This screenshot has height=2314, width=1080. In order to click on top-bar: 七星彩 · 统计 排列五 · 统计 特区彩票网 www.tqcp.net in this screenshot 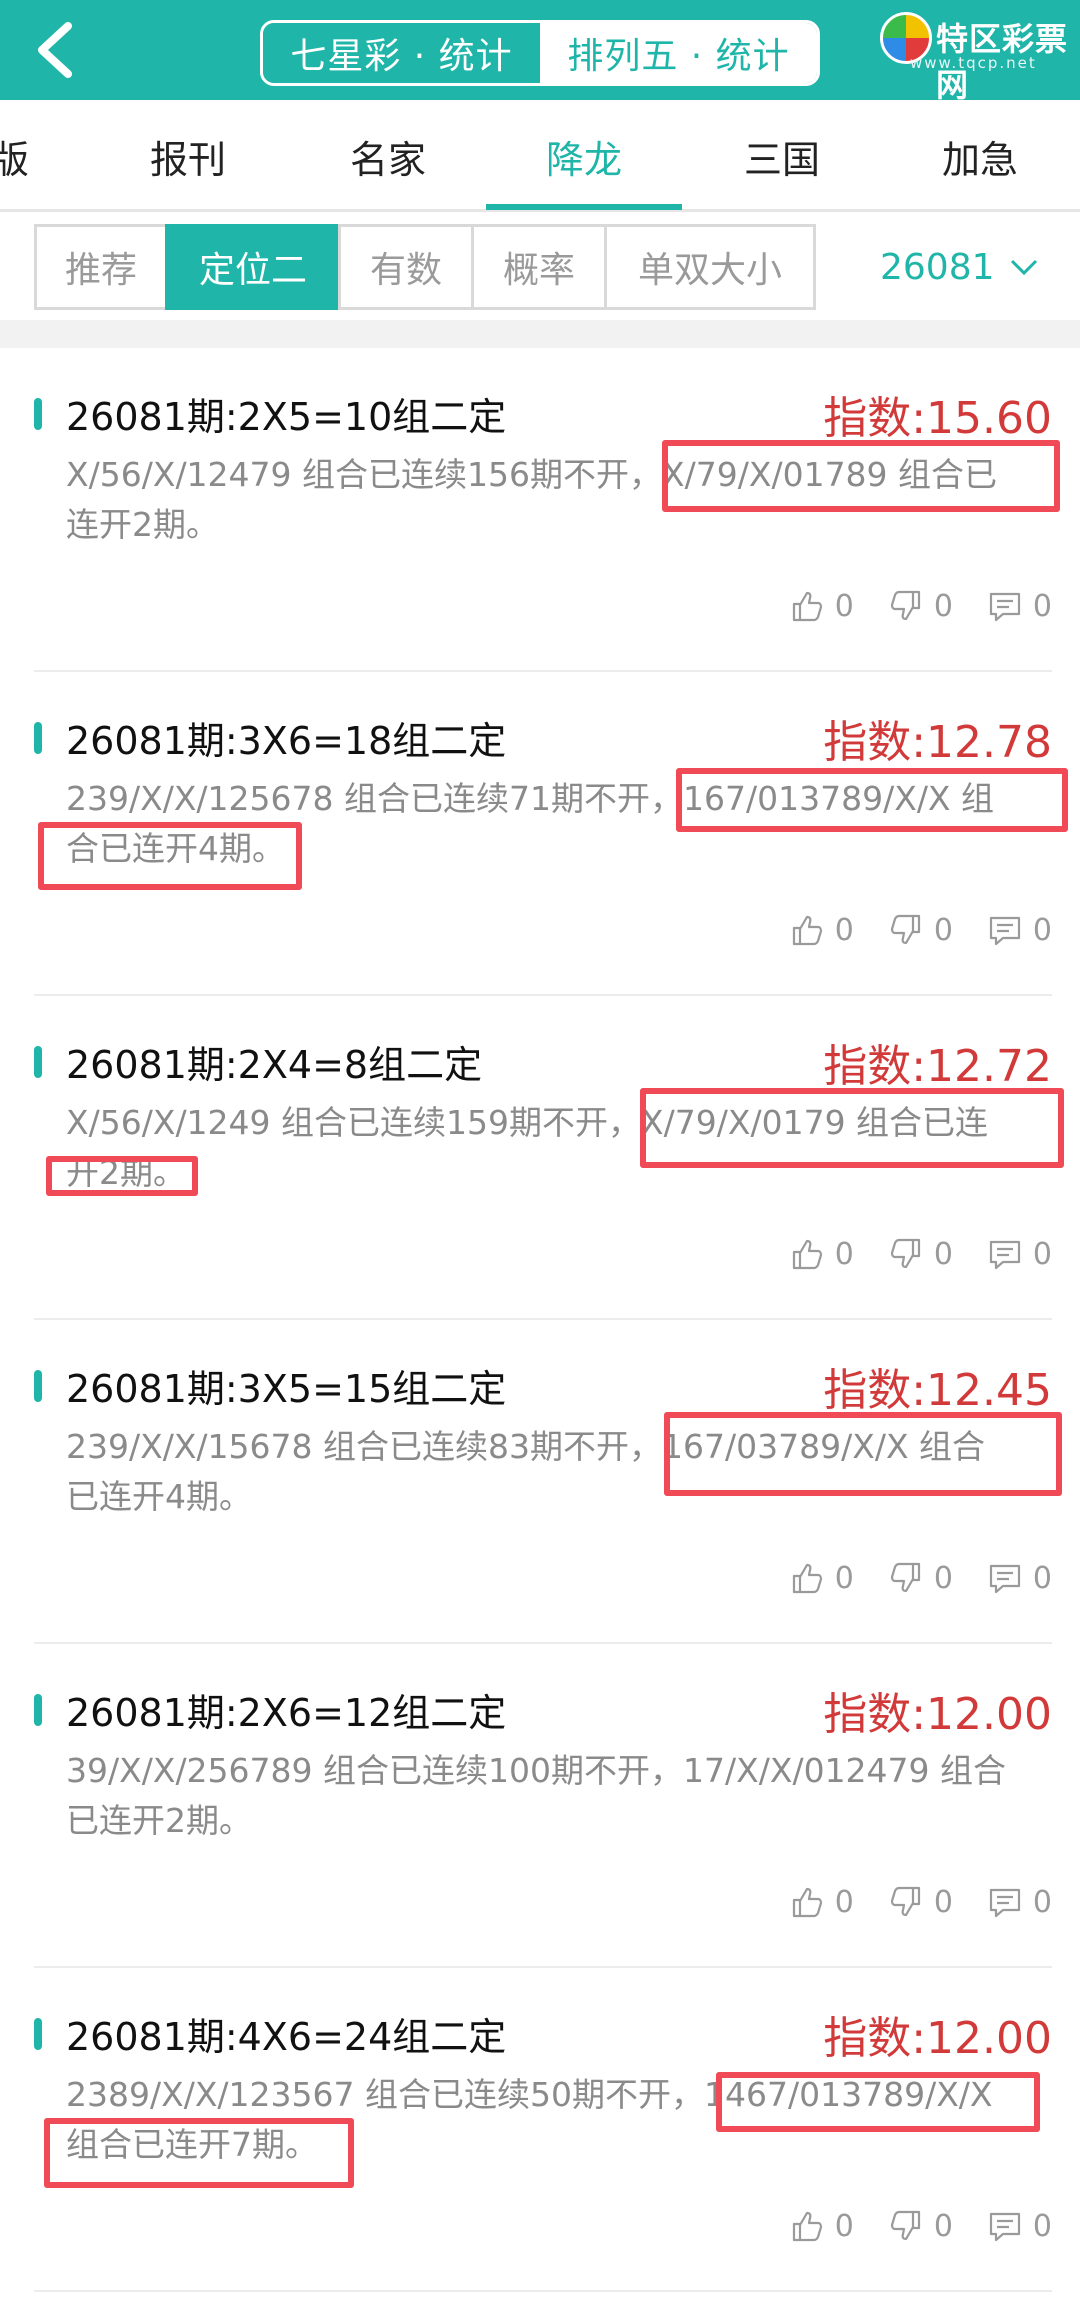, I will do `click(540, 52)`.